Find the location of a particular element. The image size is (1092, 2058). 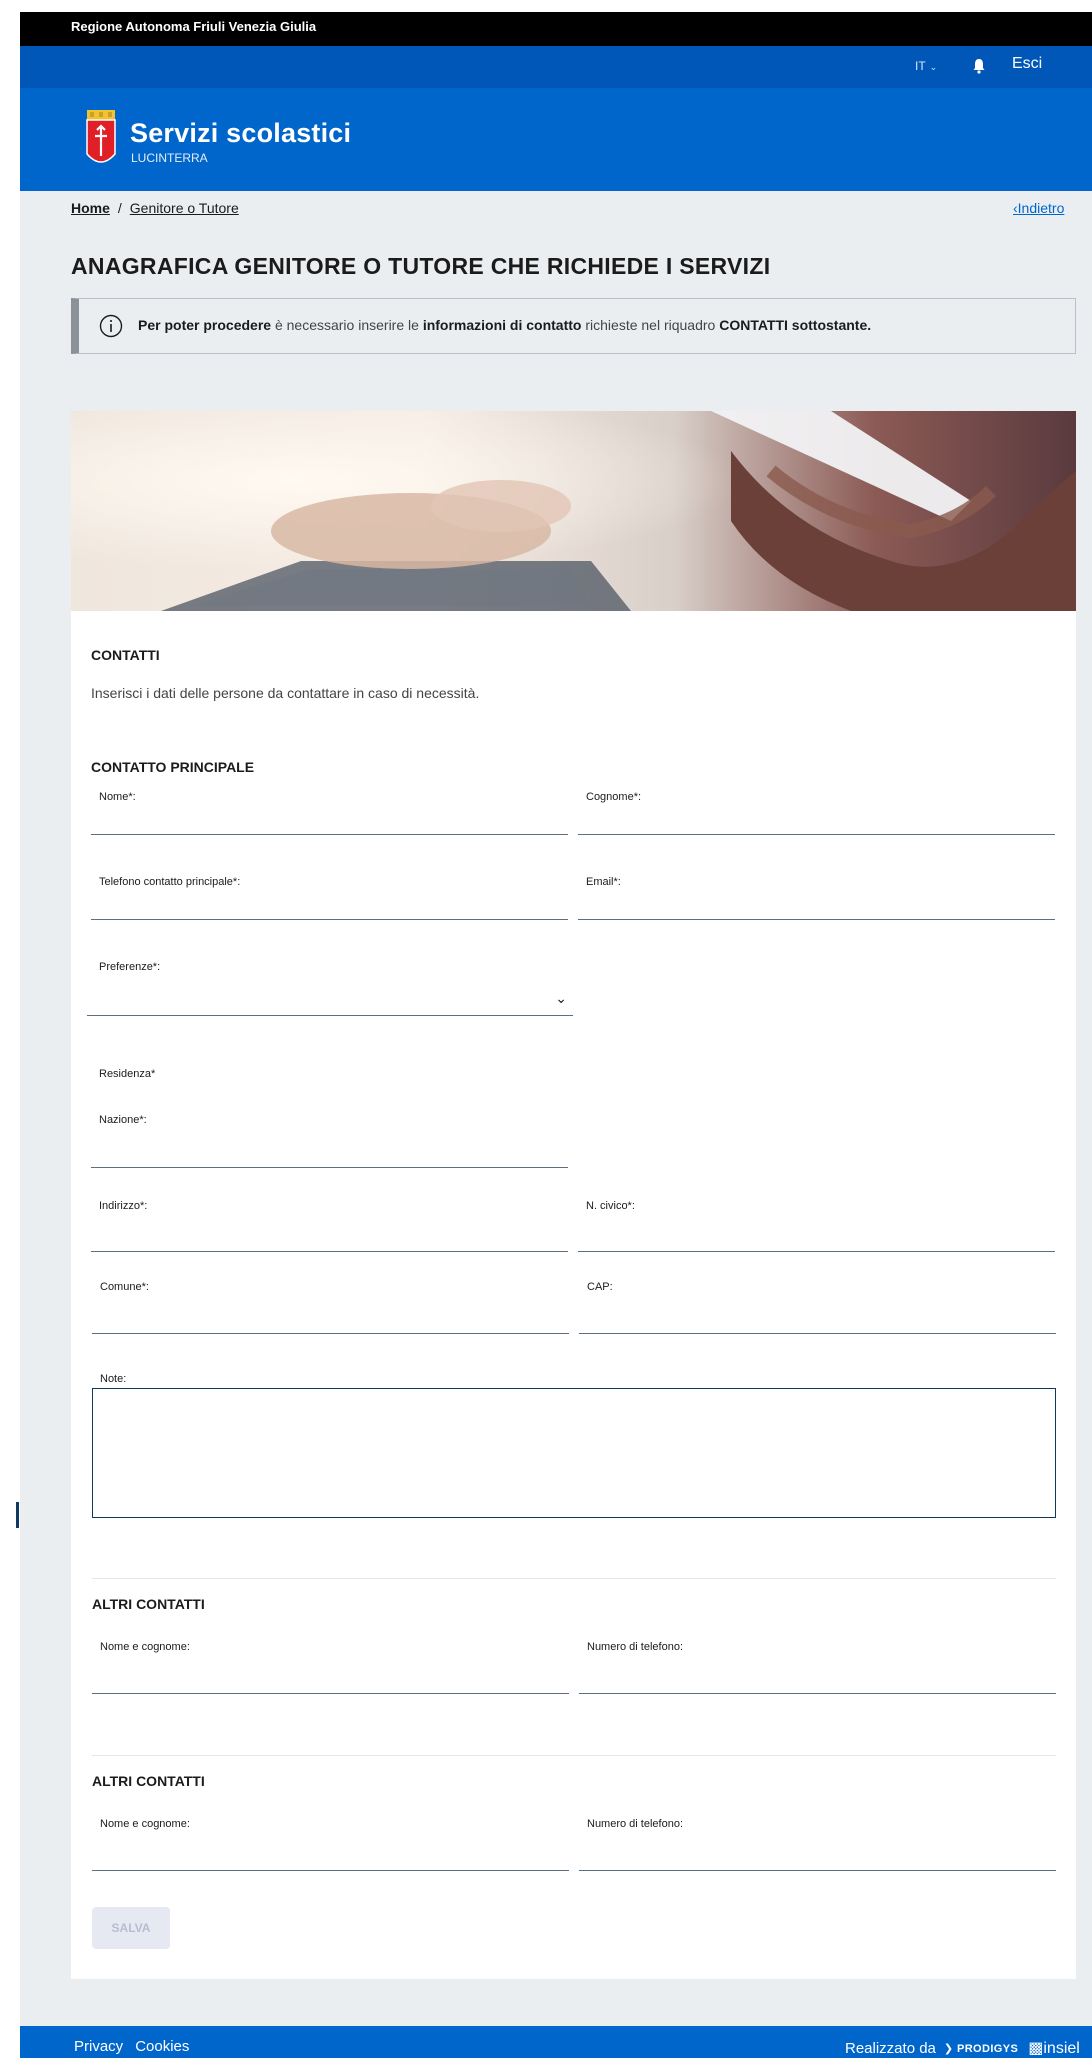

telefono-label: Telefono contatto principale*: is located at coordinates (170, 882).